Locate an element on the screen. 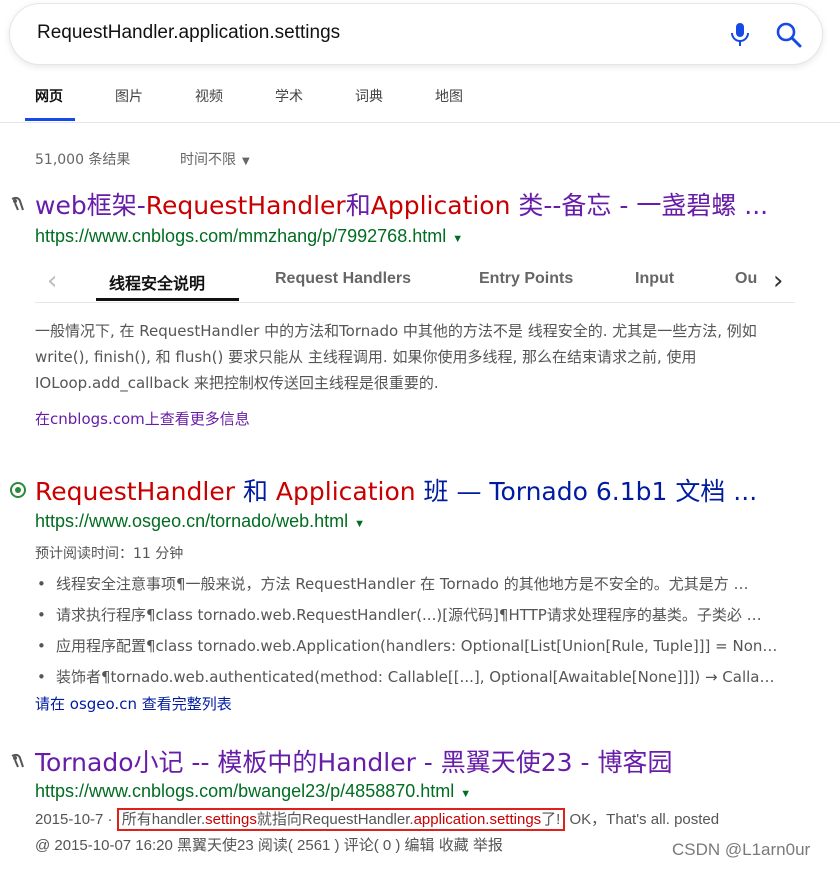 The image size is (840, 869). snippet-hit: settings is located at coordinates (231, 819).